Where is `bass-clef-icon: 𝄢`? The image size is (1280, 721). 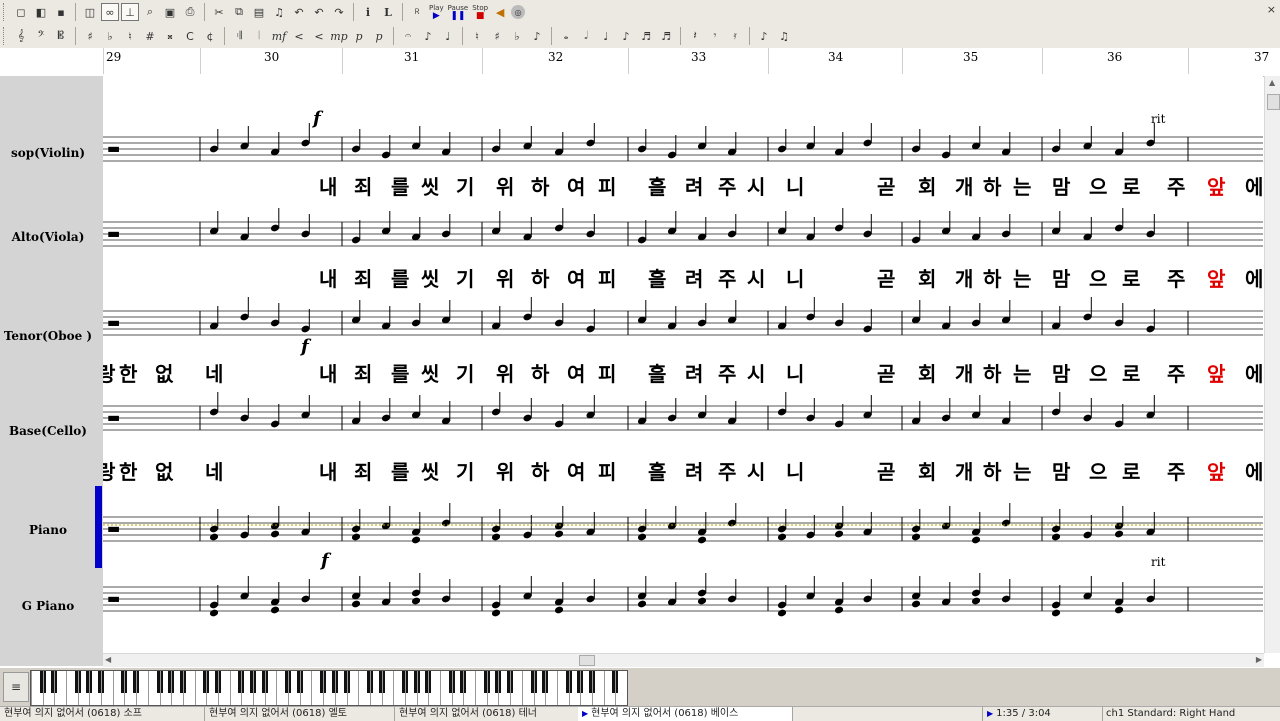
bass-clef-icon: 𝄢 is located at coordinates (41, 36).